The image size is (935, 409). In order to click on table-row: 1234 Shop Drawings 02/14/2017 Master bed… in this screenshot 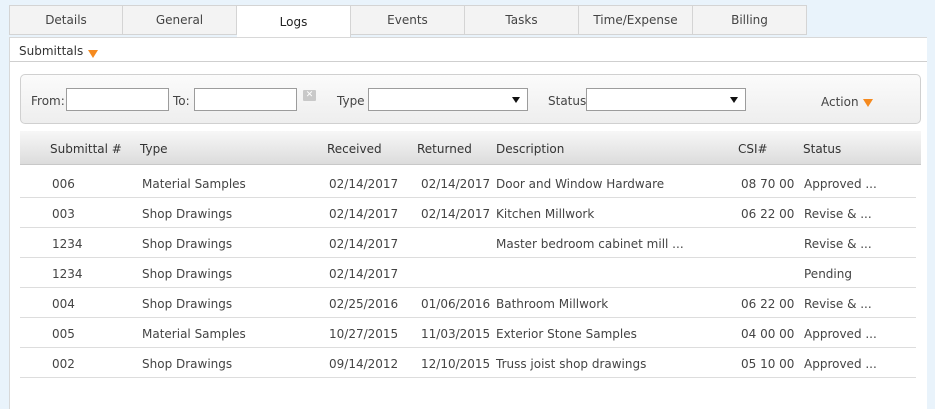, I will do `click(468, 243)`.